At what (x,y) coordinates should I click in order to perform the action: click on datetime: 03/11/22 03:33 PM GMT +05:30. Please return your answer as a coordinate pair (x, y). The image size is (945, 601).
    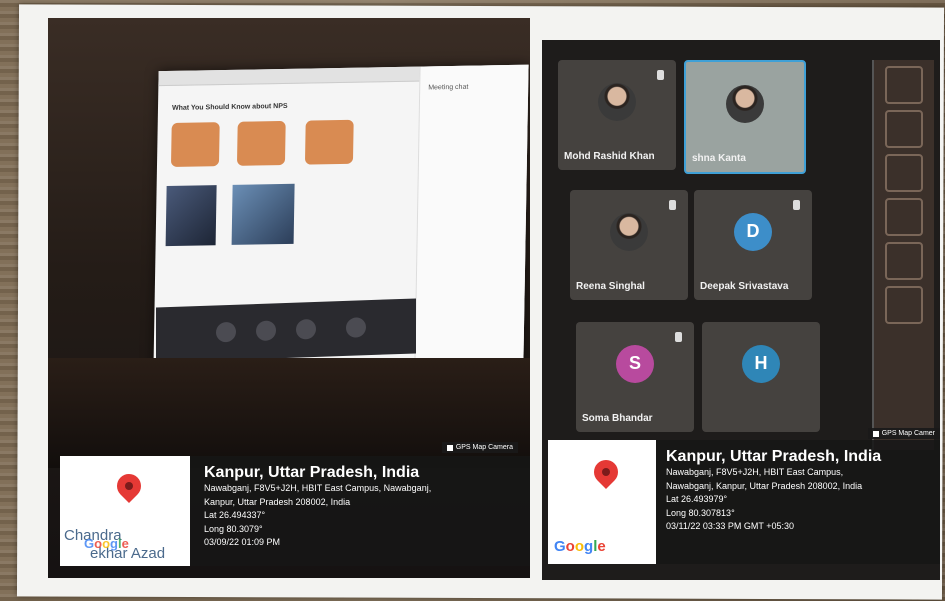
    Looking at the image, I should click on (730, 526).